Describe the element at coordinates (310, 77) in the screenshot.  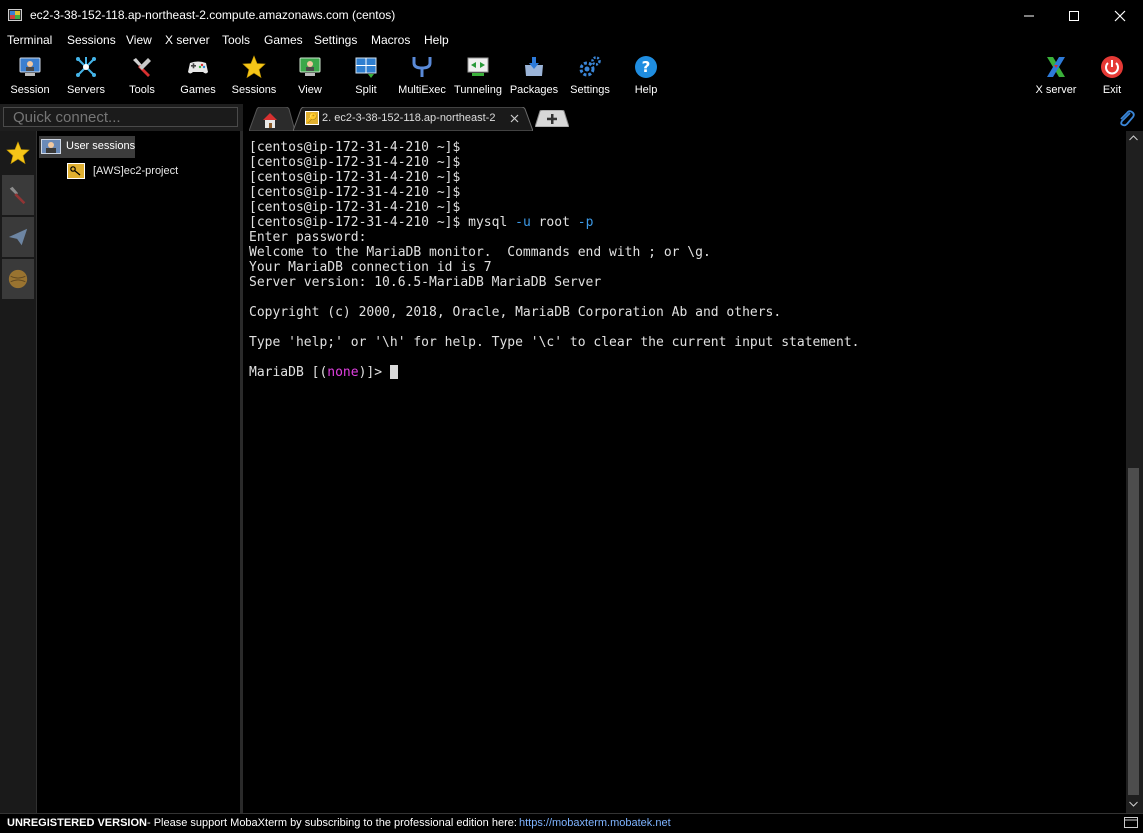
I see `view-button: View` at that location.